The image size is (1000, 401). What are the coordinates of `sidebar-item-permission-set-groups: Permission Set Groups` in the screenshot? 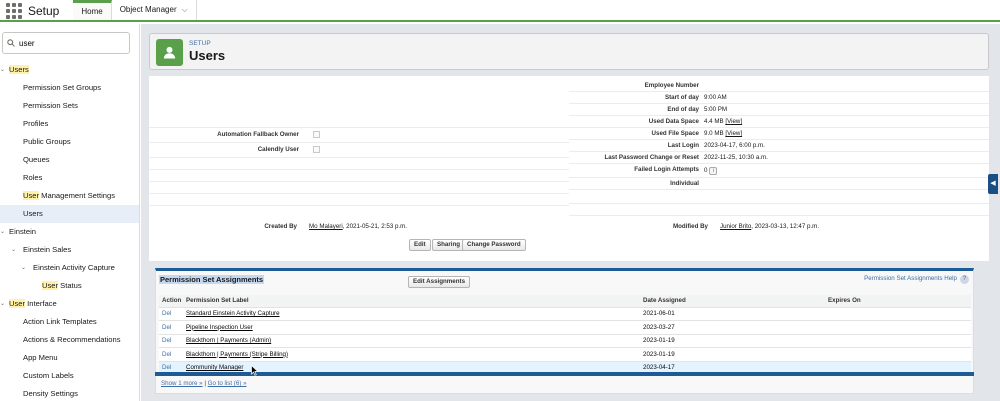 It's located at (69, 88).